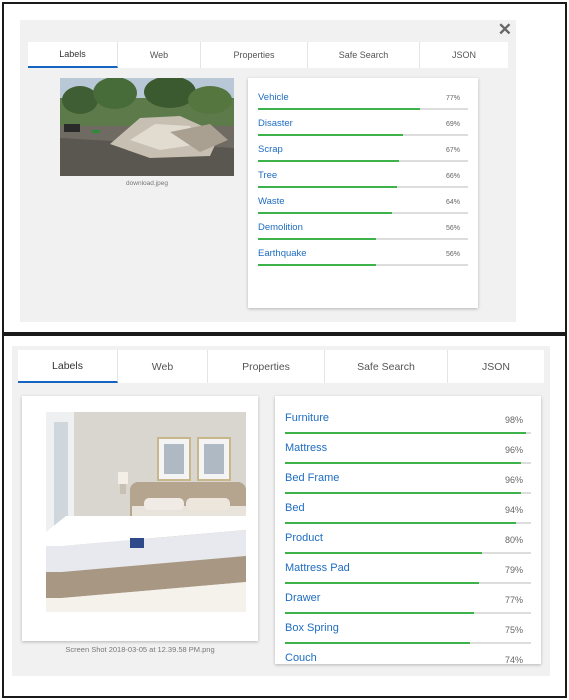 This screenshot has width=569, height=700. Describe the element at coordinates (408, 516) in the screenshot. I see `label-row: Bed 94%` at that location.